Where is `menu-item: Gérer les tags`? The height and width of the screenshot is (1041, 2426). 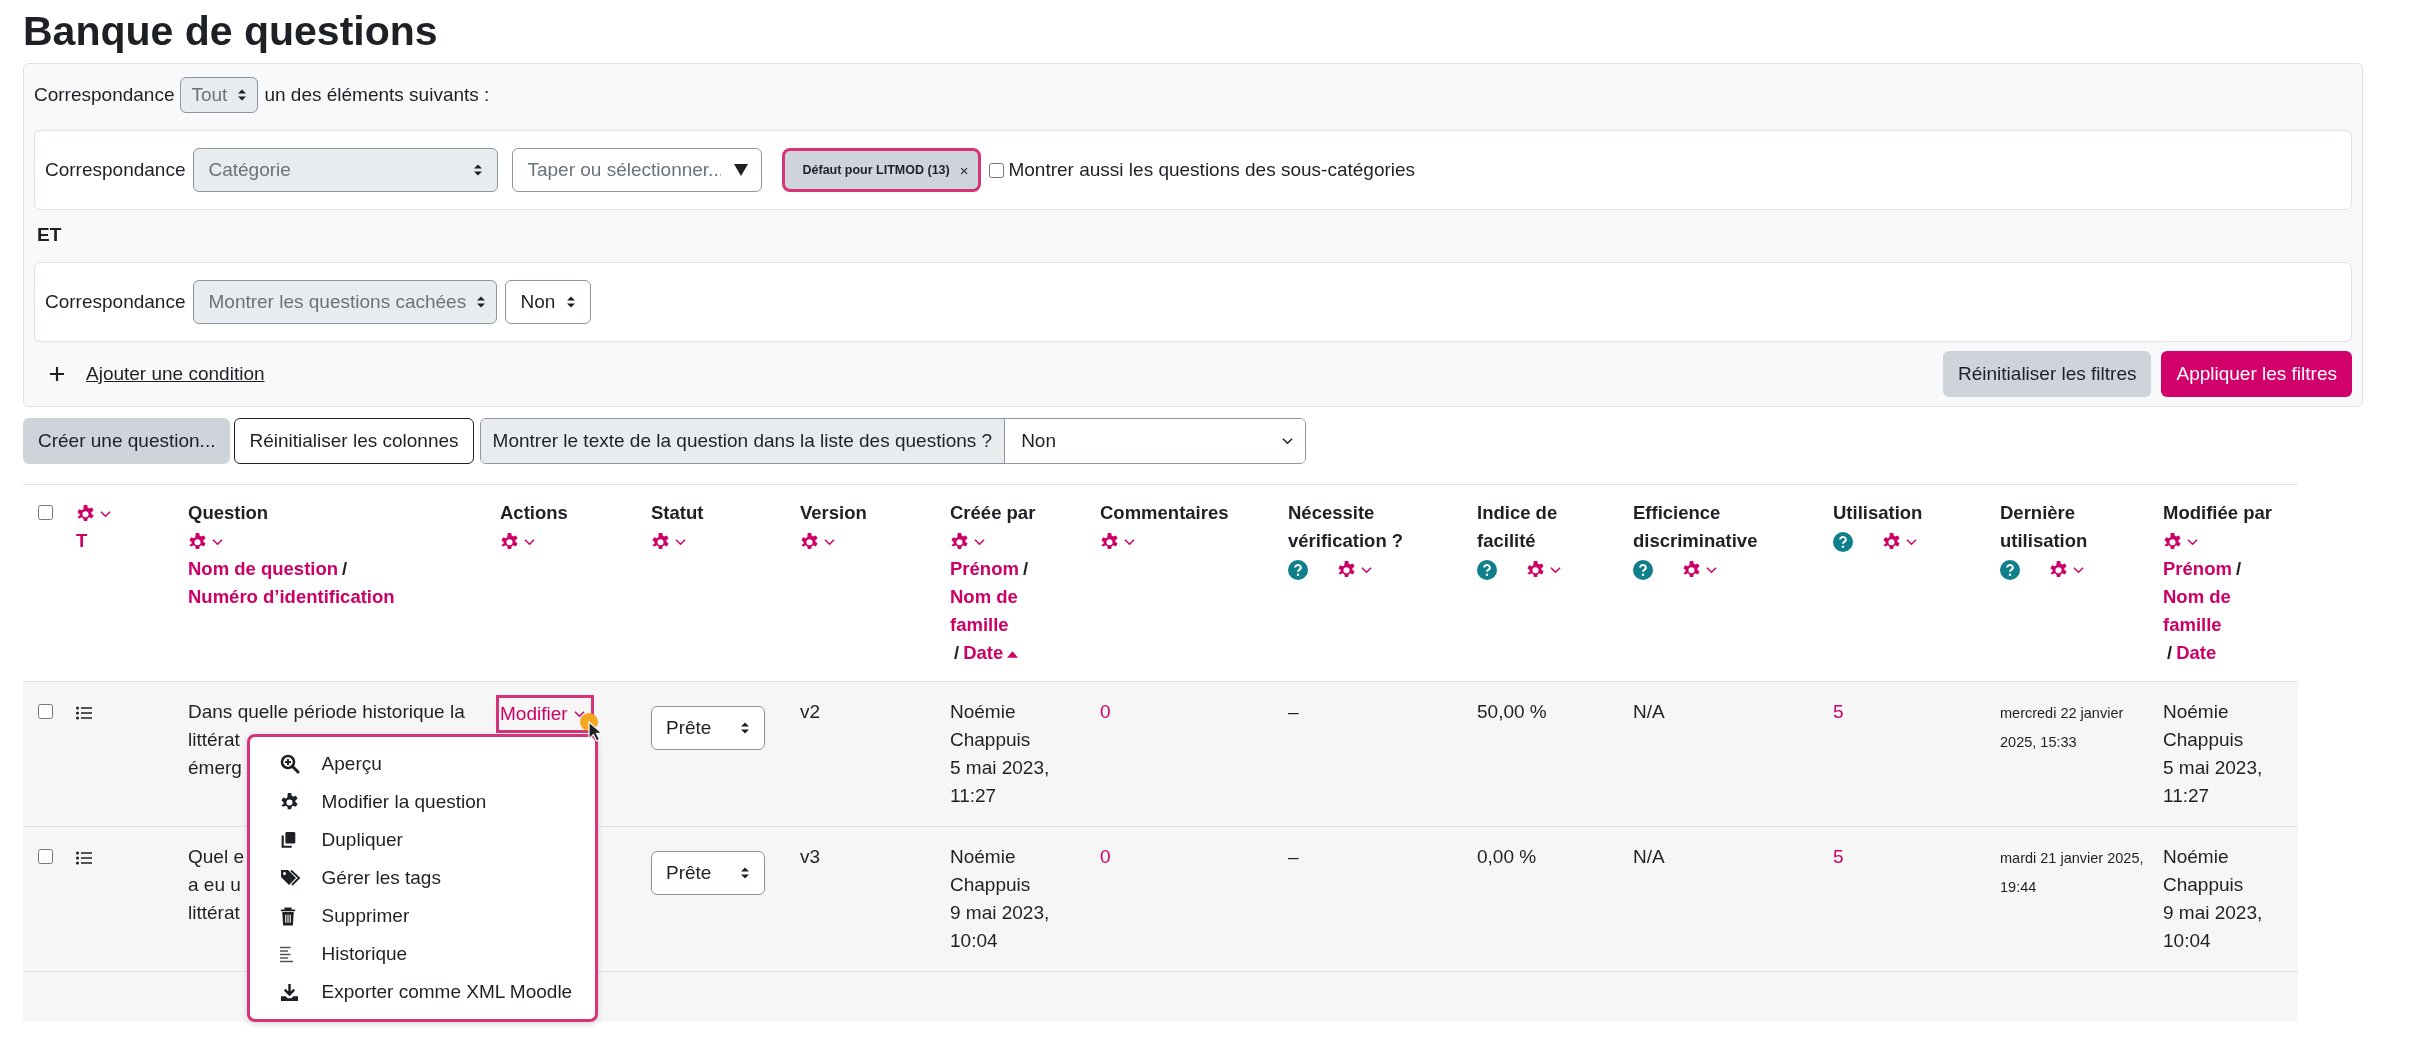 menu-item: Gérer les tags is located at coordinates (422, 878).